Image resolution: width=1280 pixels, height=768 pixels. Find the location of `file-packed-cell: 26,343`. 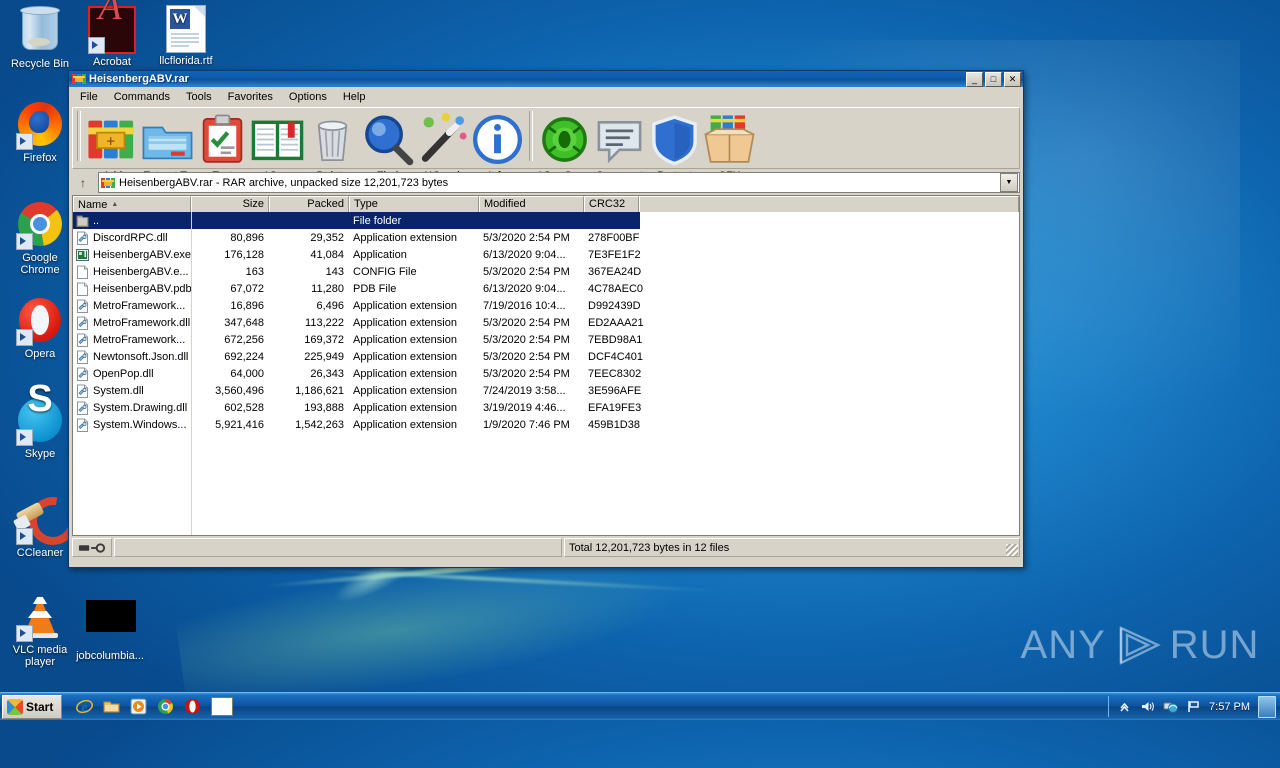

file-packed-cell: 26,343 is located at coordinates (327, 373).